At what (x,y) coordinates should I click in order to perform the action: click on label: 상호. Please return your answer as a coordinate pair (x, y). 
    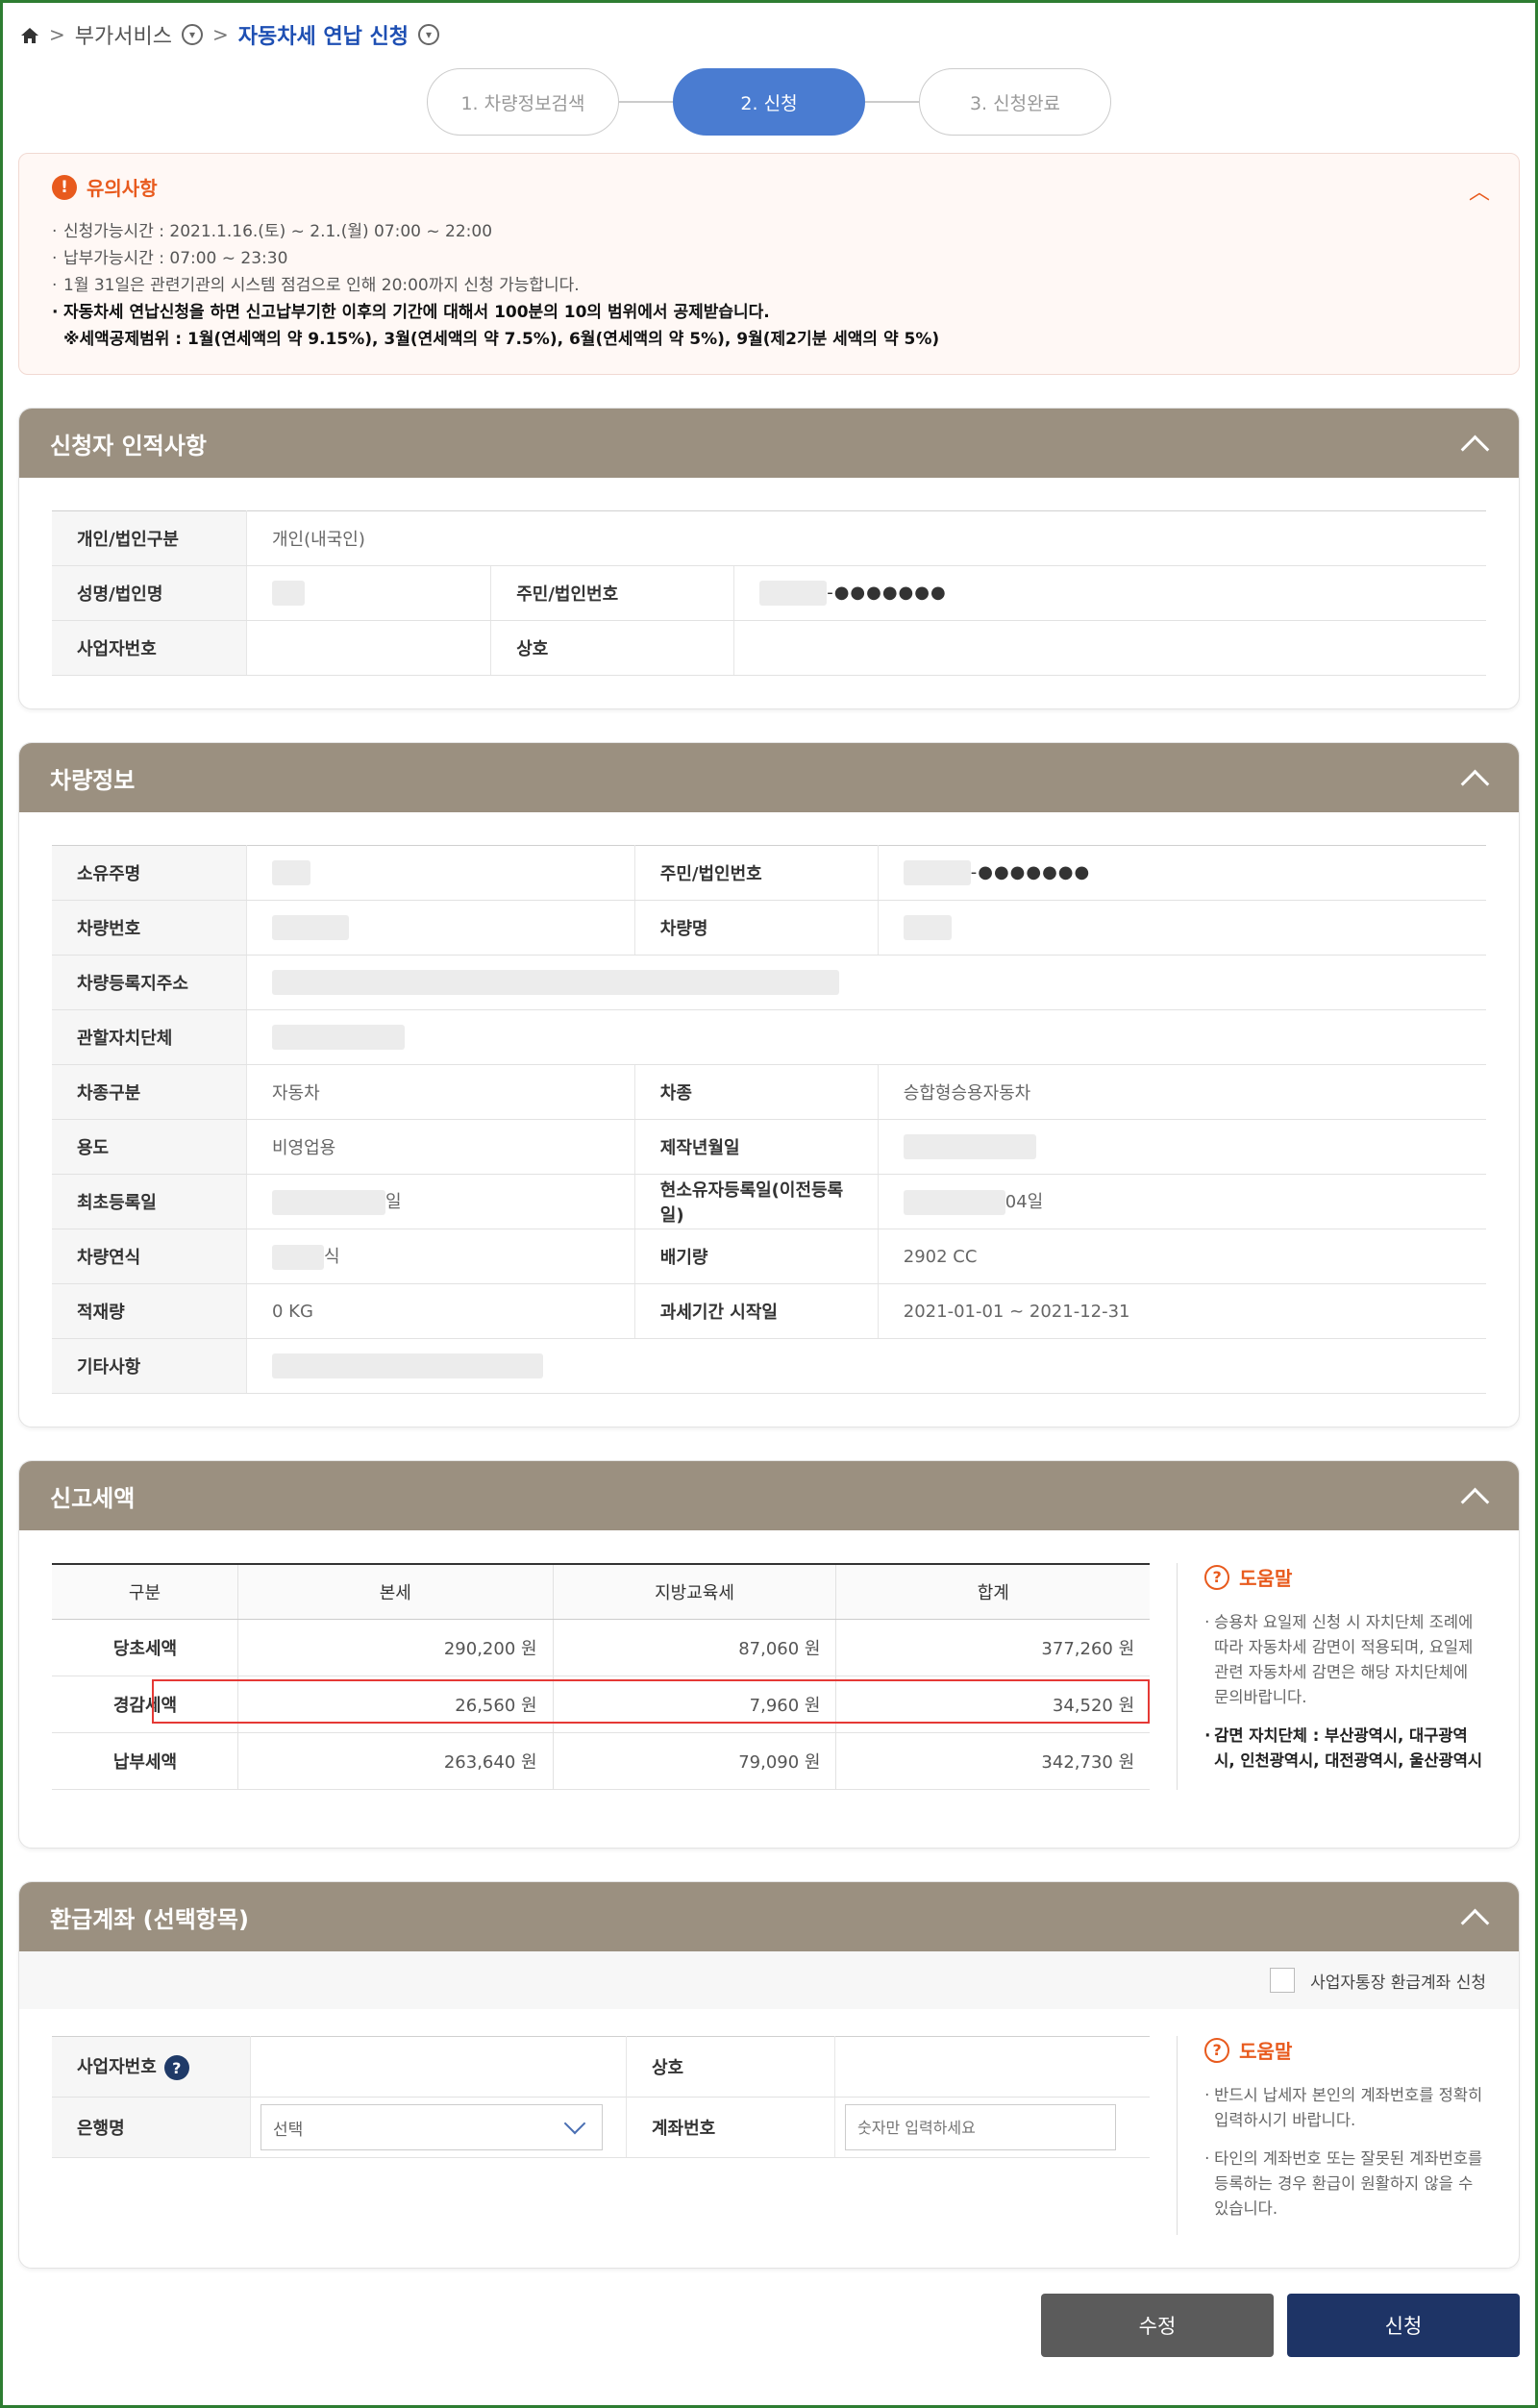
    Looking at the image, I should click on (613, 648).